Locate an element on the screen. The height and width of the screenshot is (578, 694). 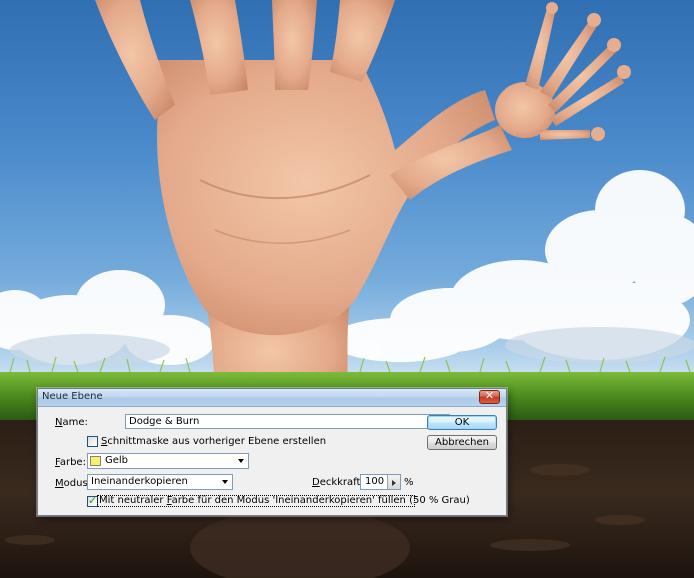
blend-mode-select: Ineinanderkopieren is located at coordinates (160, 482).